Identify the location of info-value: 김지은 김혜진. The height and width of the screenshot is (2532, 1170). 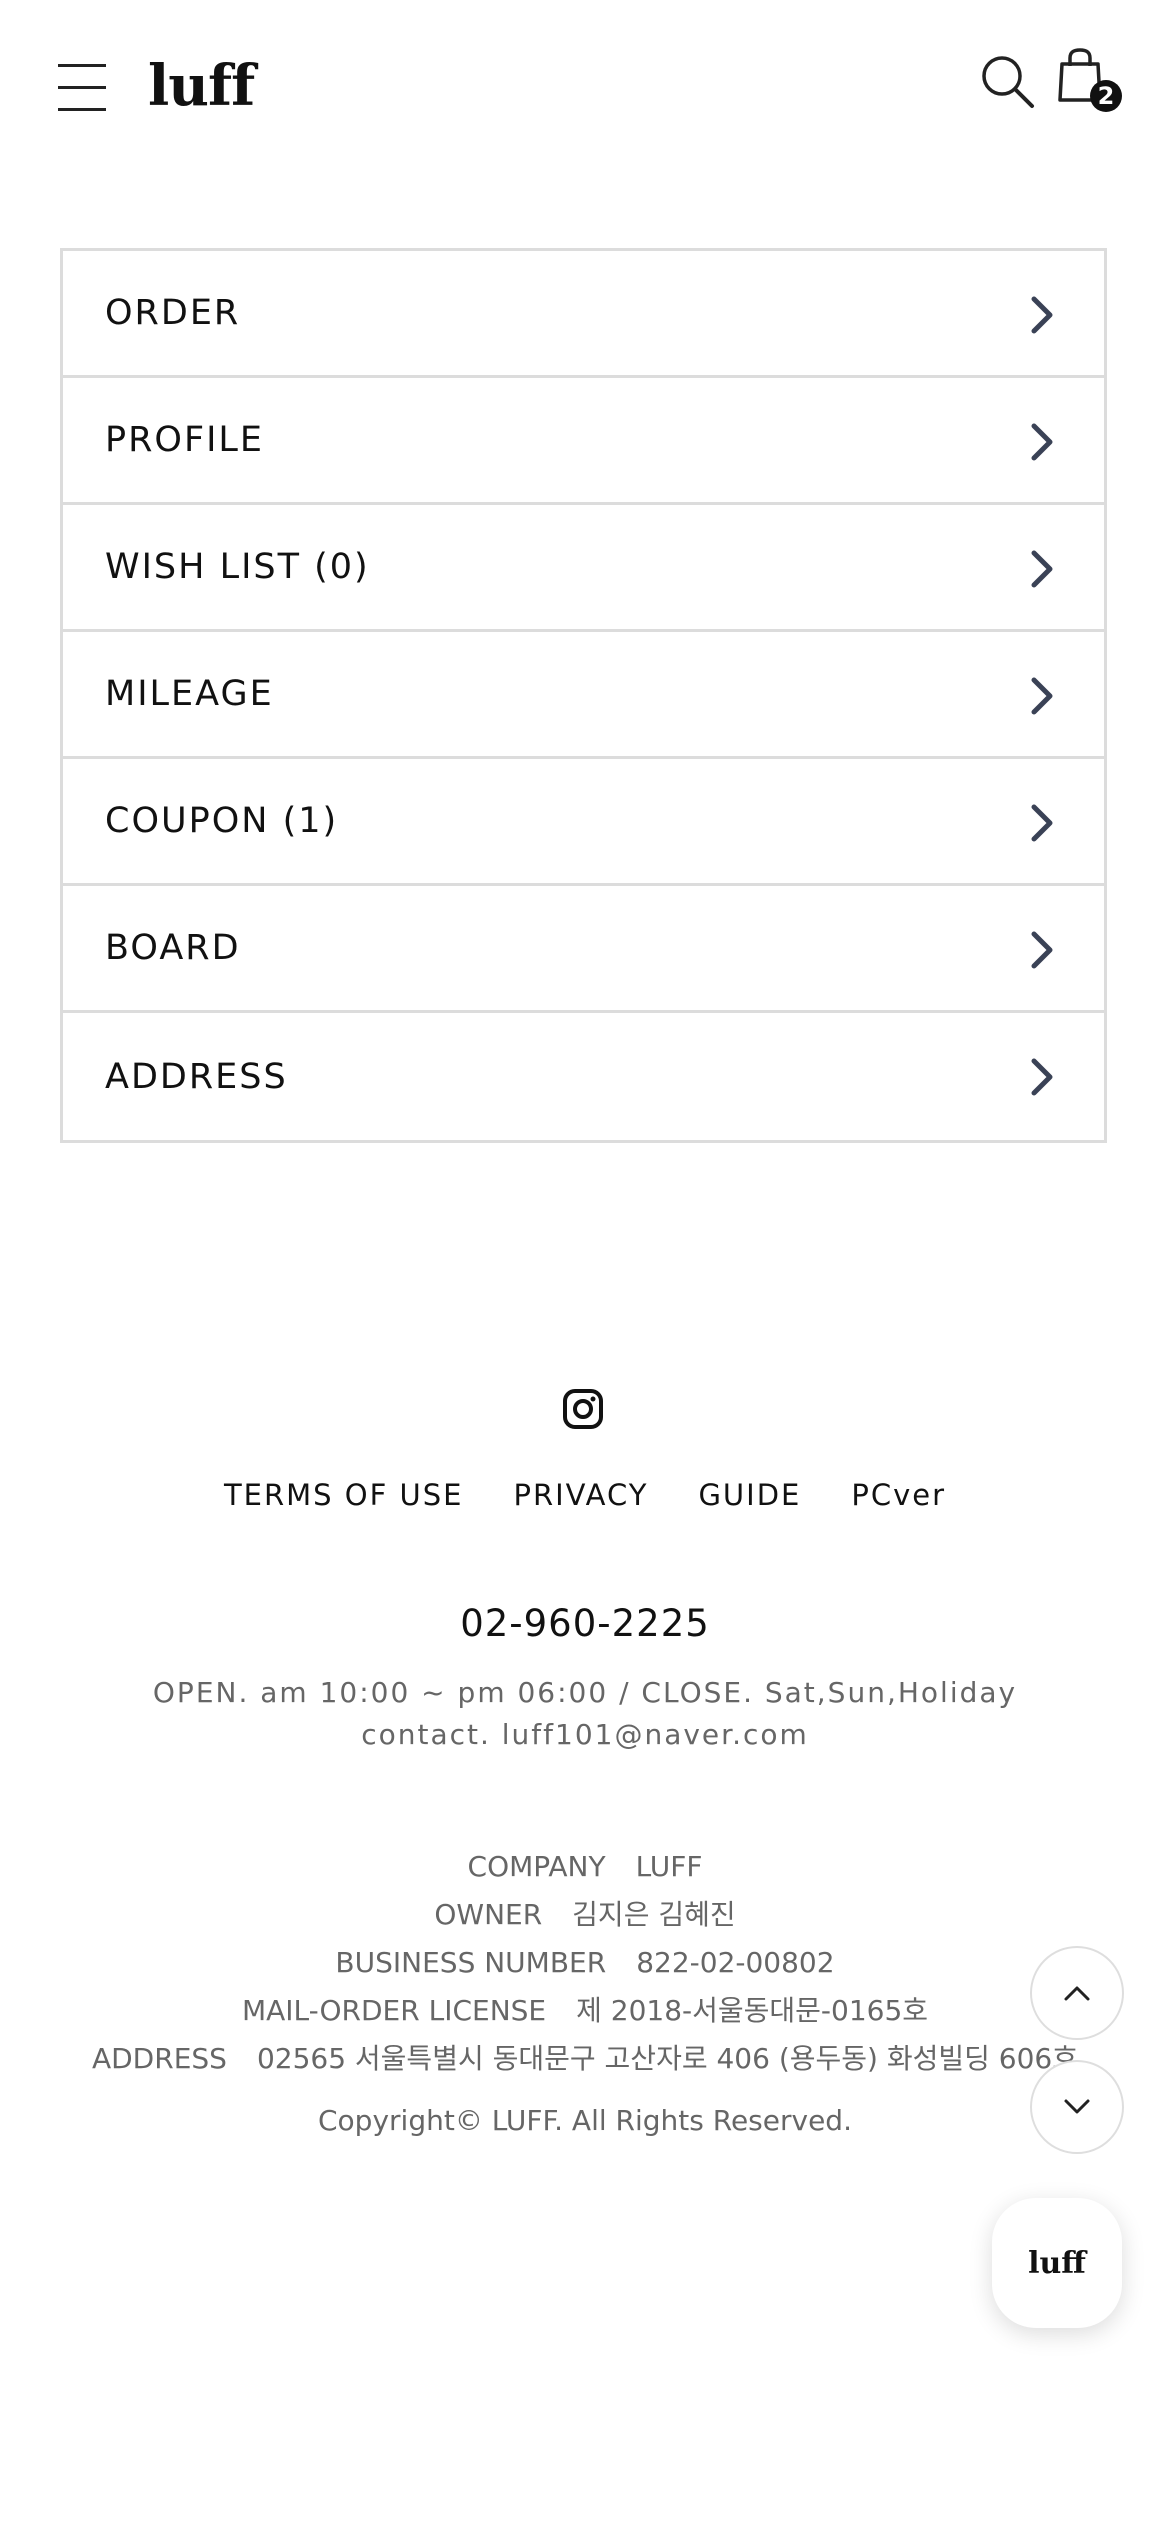
(654, 1914).